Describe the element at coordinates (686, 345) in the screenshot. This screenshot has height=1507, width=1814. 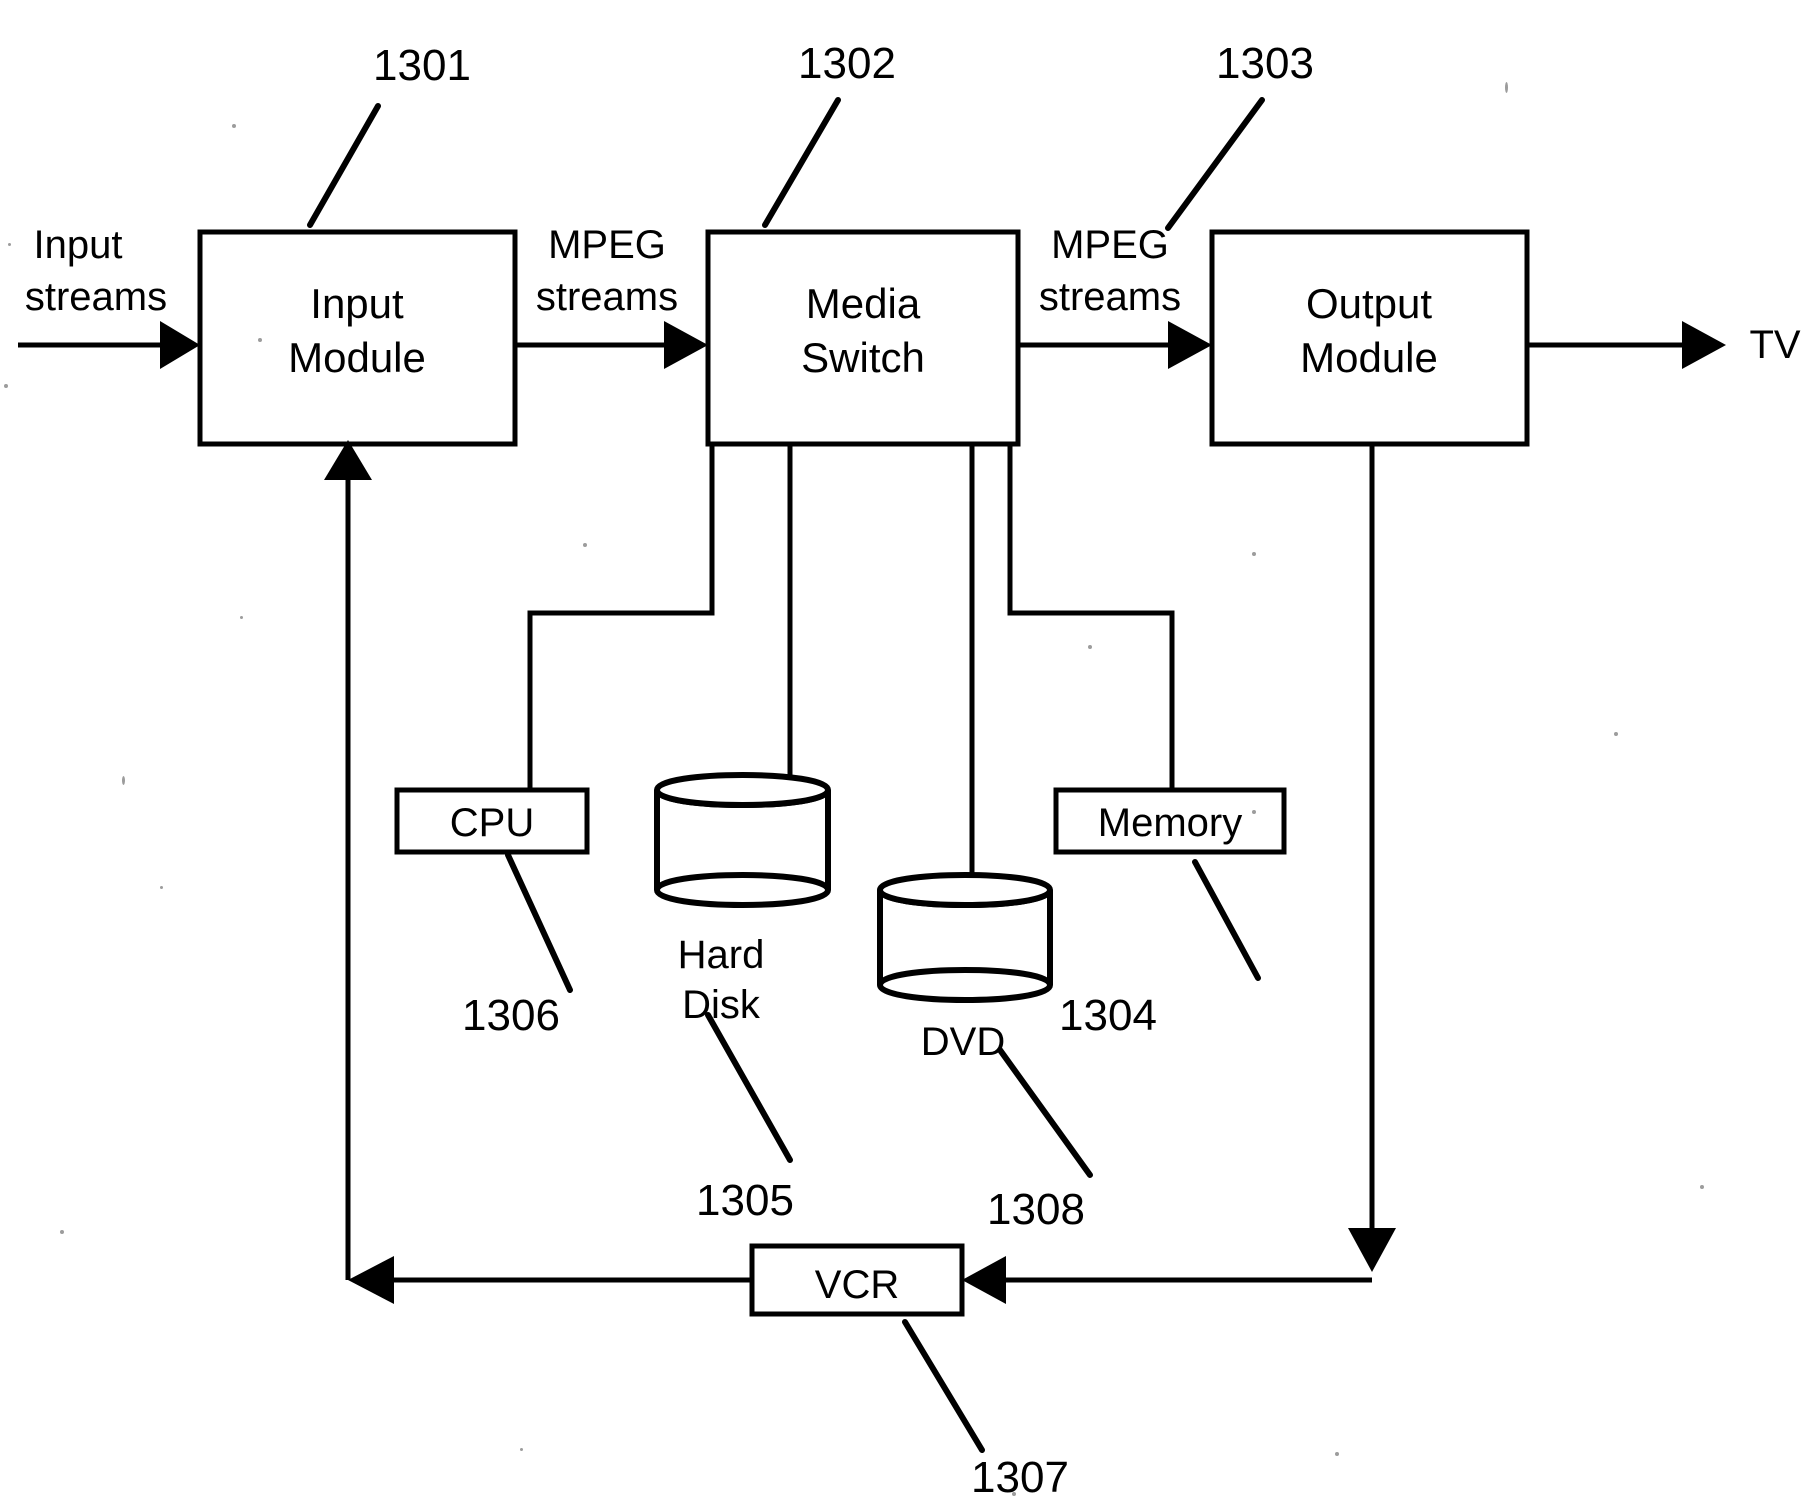
I see `input-to-switch-arrowhead` at that location.